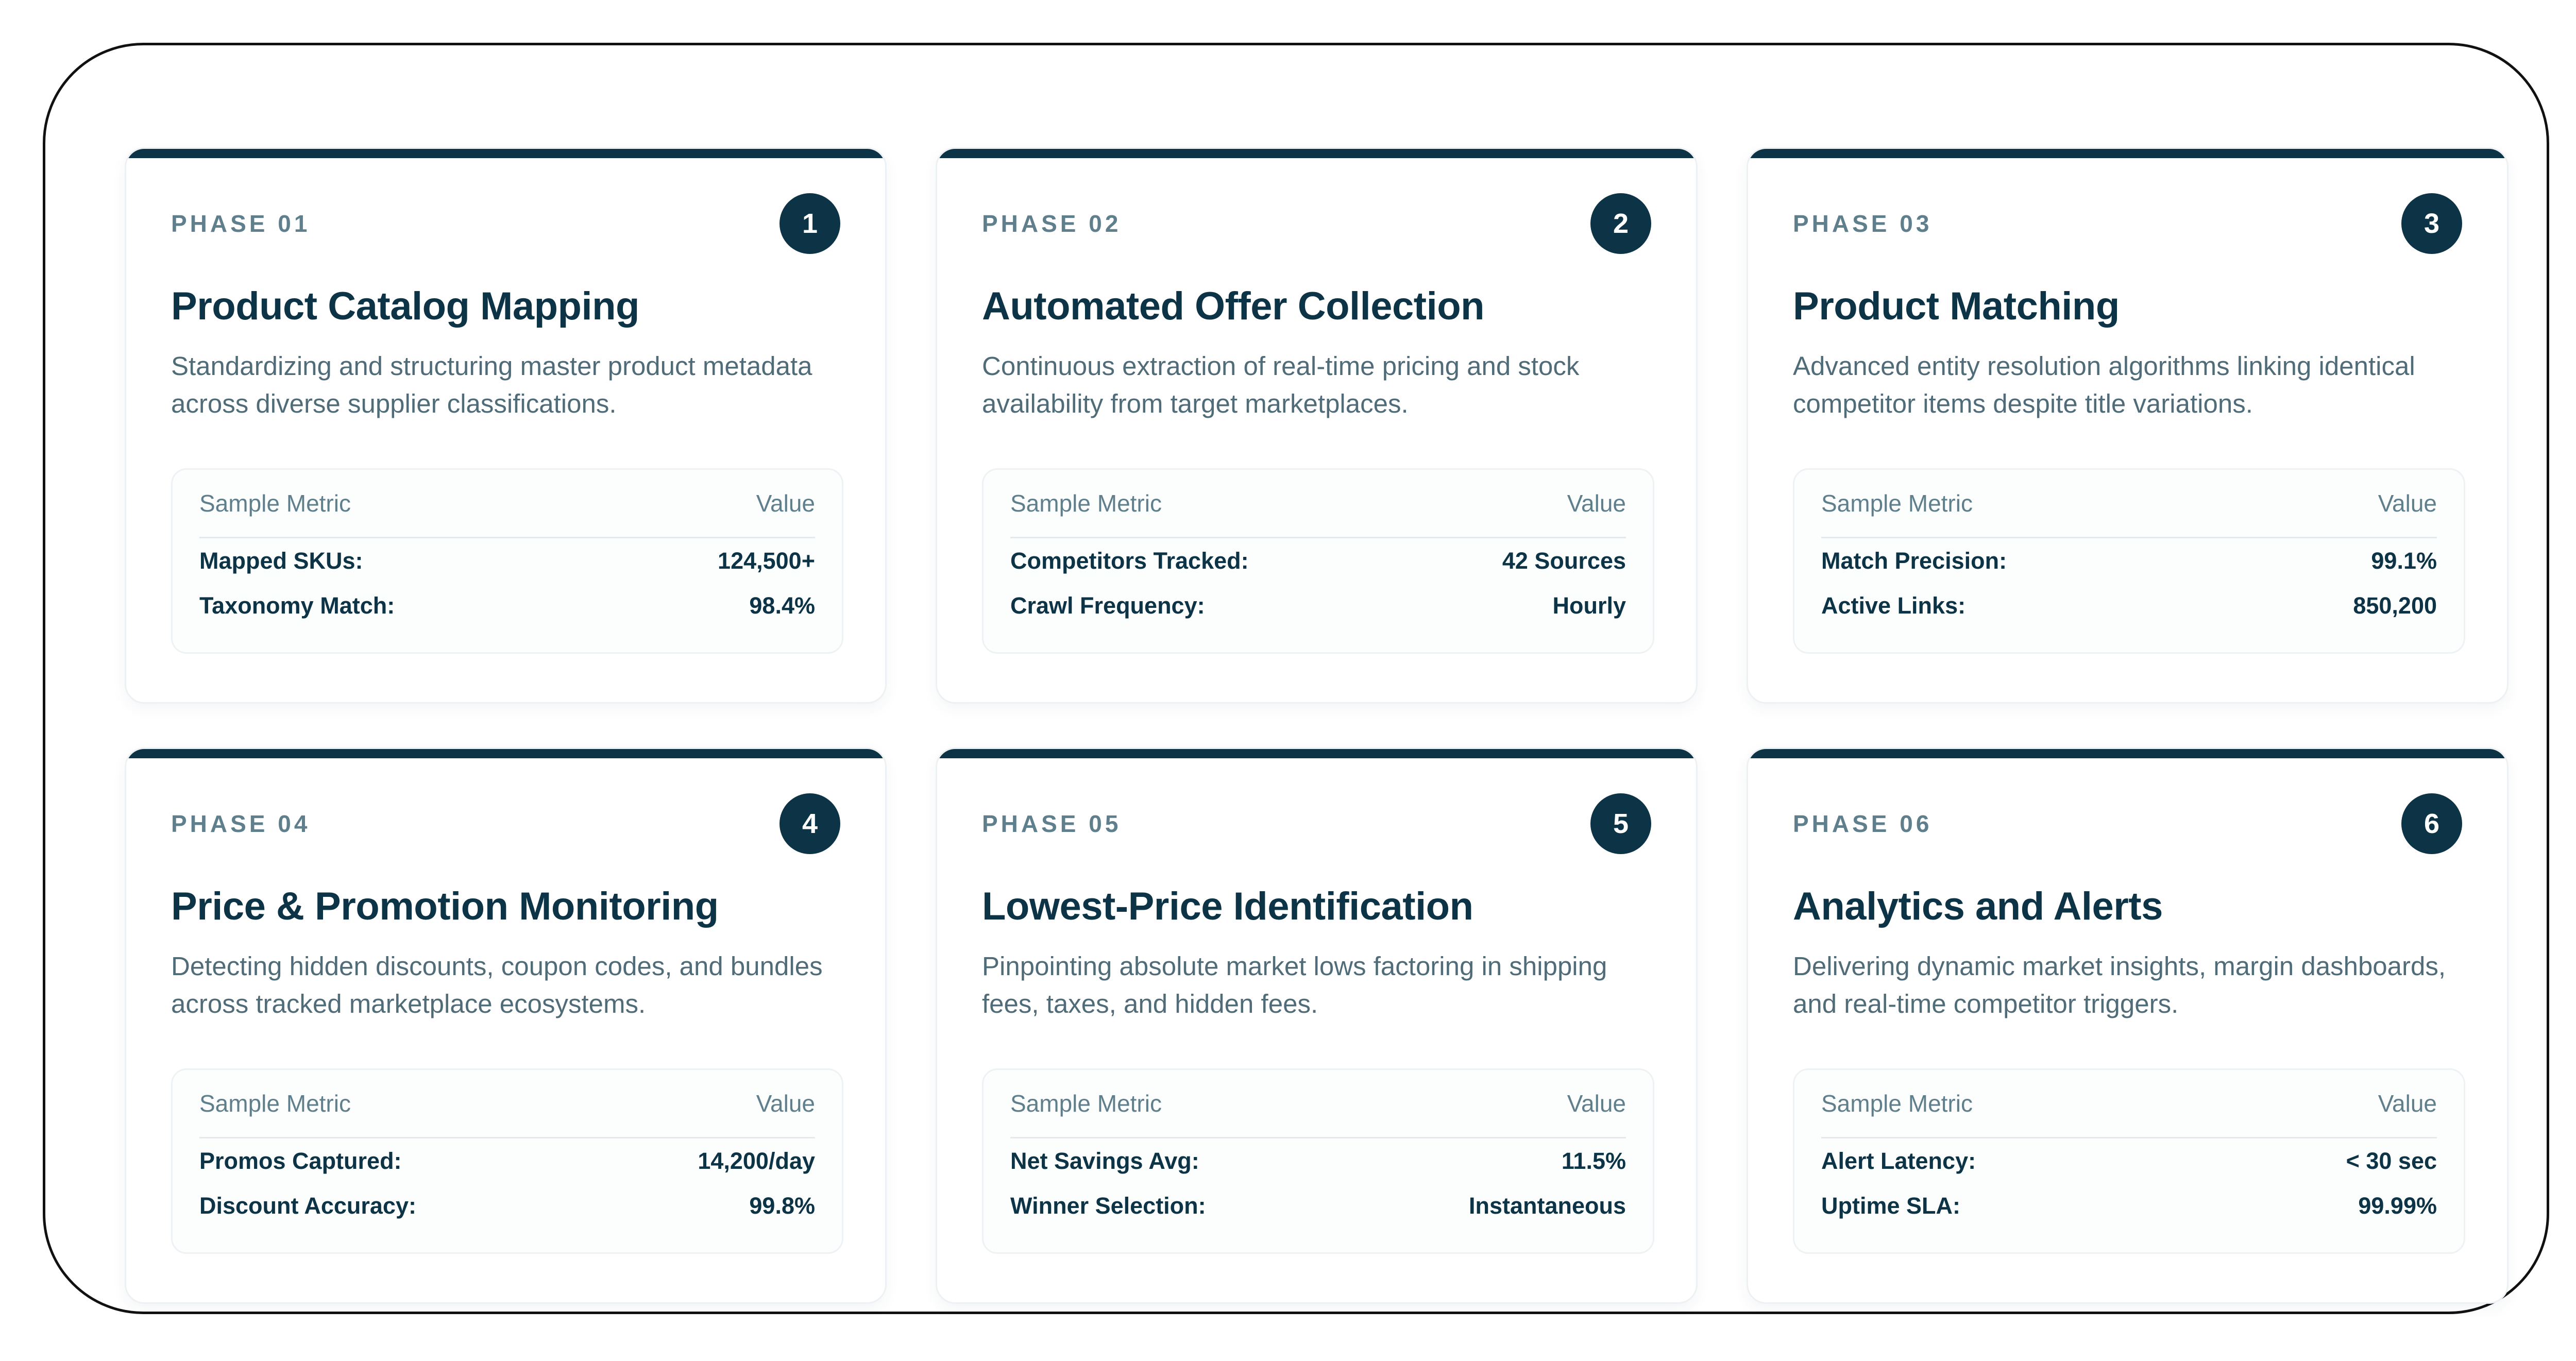 This screenshot has height=1361, width=2576. I want to click on metric-row: Active Links: 850,200, so click(2129, 605).